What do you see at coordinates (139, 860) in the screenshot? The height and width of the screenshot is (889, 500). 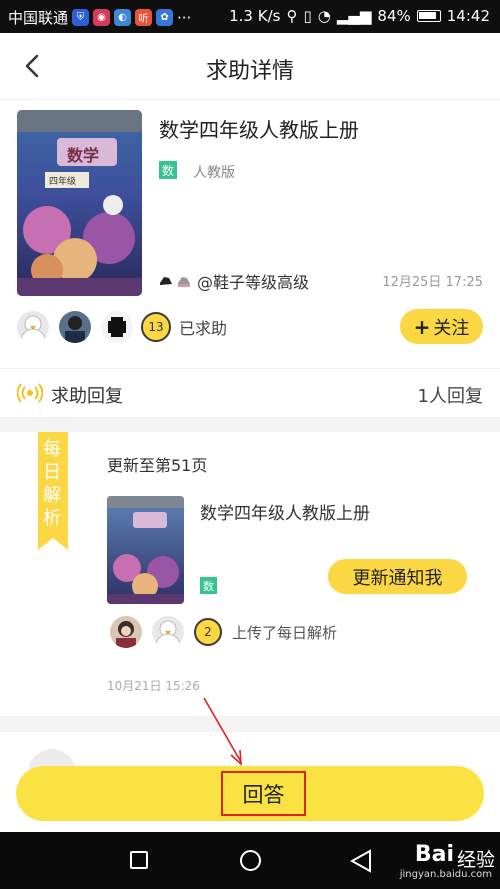 I see `recent-apps-icon` at bounding box center [139, 860].